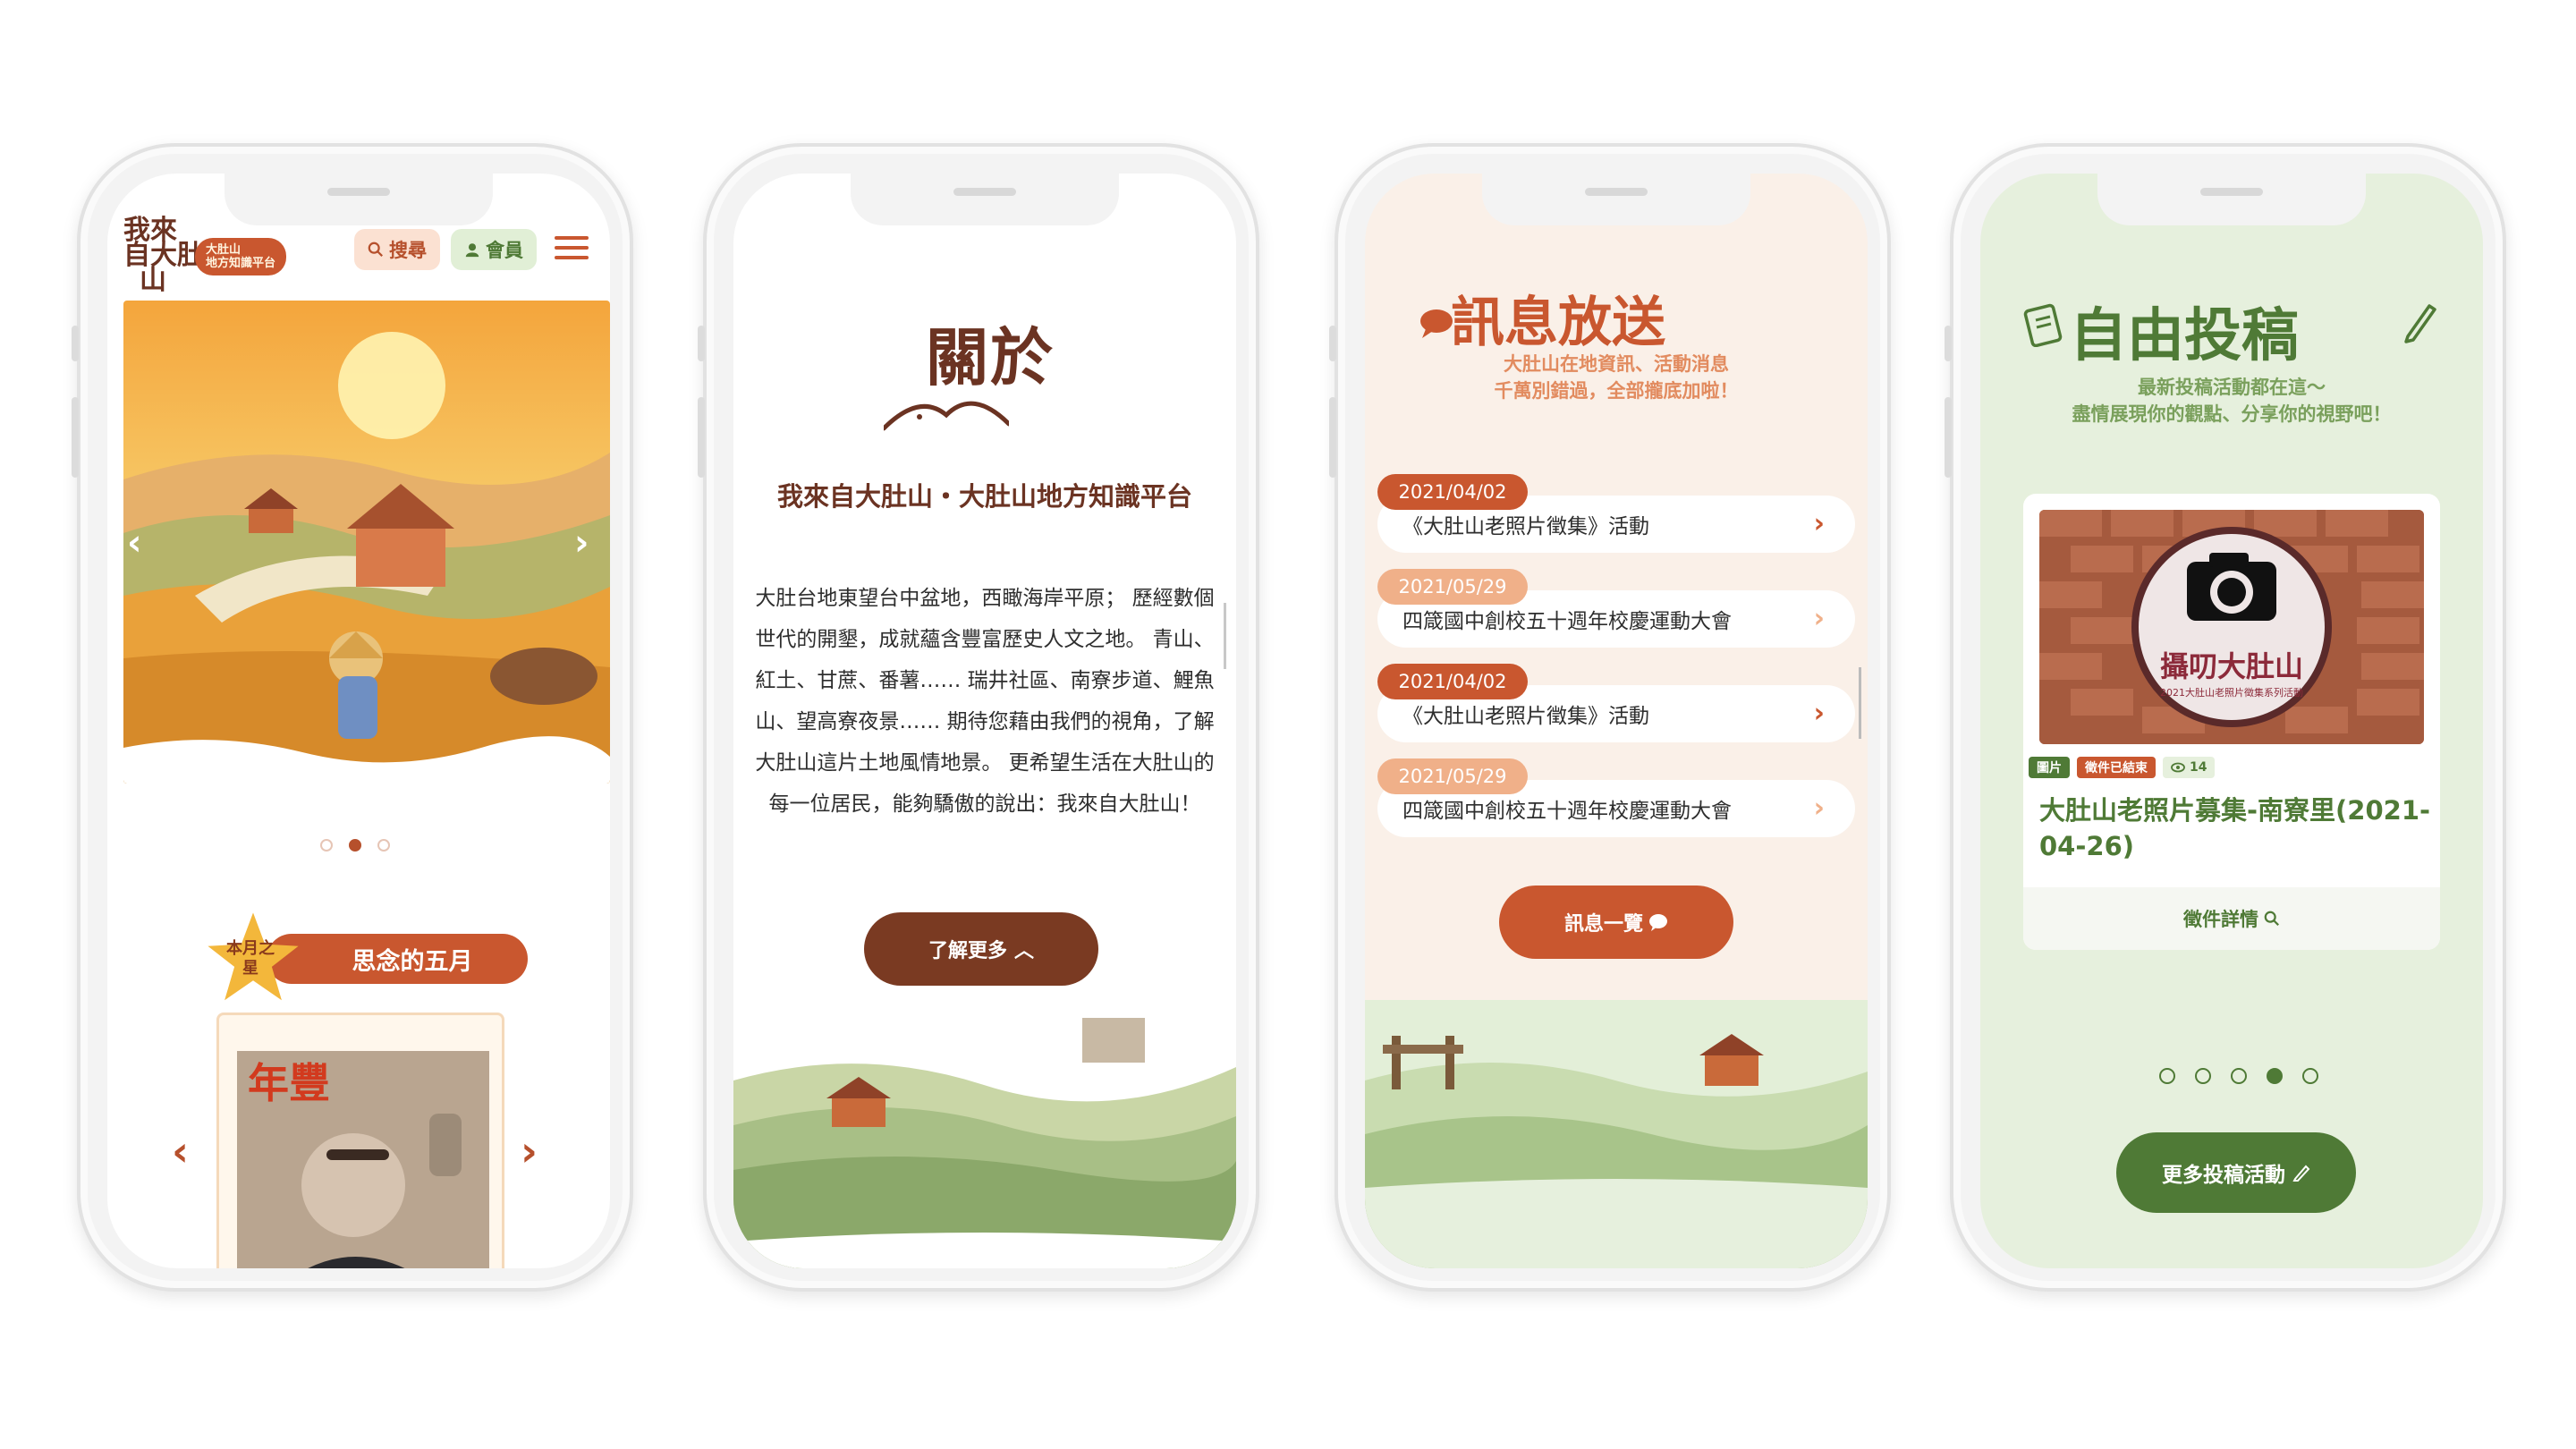 The image size is (2576, 1449). I want to click on star-badge-label: 本月之星, so click(250, 958).